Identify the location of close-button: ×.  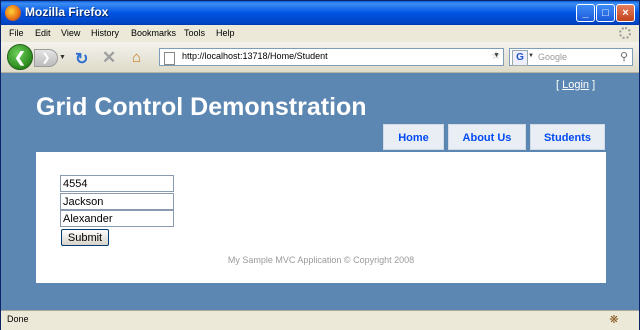
(625, 13).